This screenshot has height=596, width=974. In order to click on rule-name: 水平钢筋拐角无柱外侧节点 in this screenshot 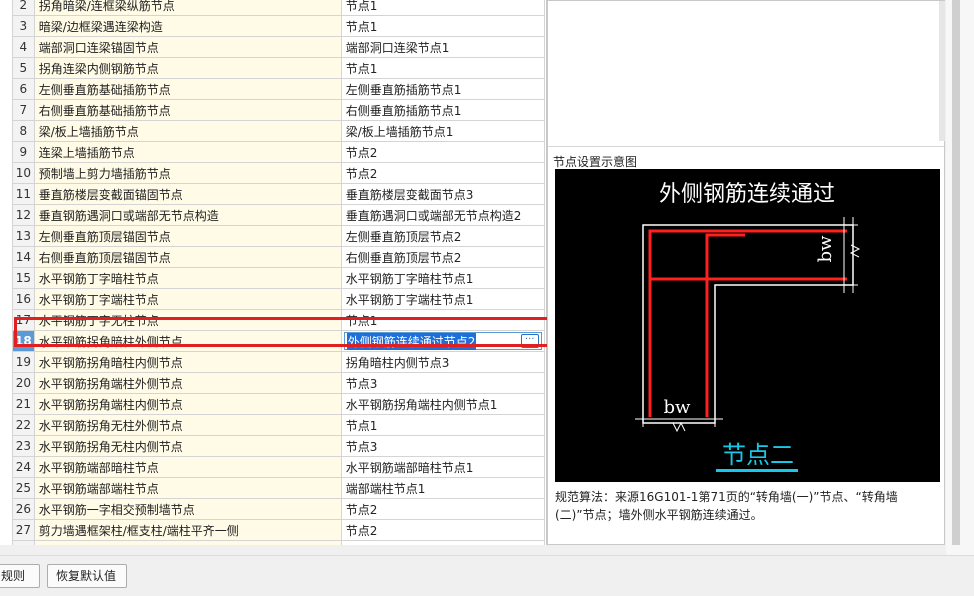, I will do `click(187, 425)`.